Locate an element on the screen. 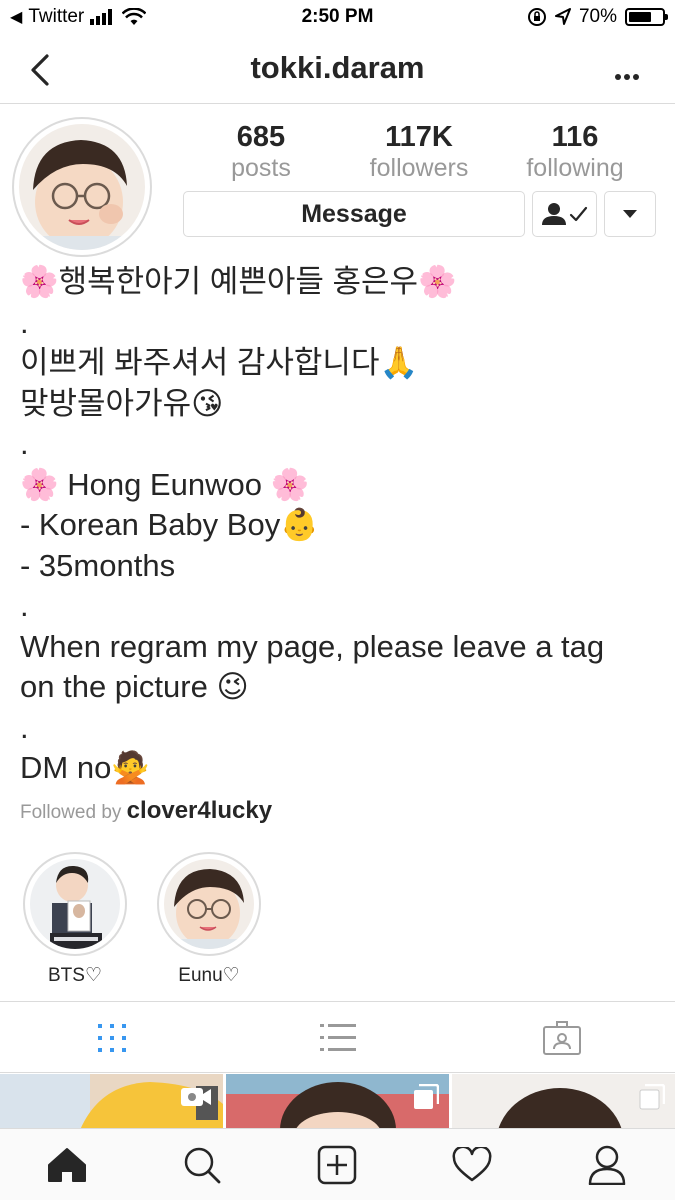 The height and width of the screenshot is (1200, 675). tab-list is located at coordinates (338, 1038).